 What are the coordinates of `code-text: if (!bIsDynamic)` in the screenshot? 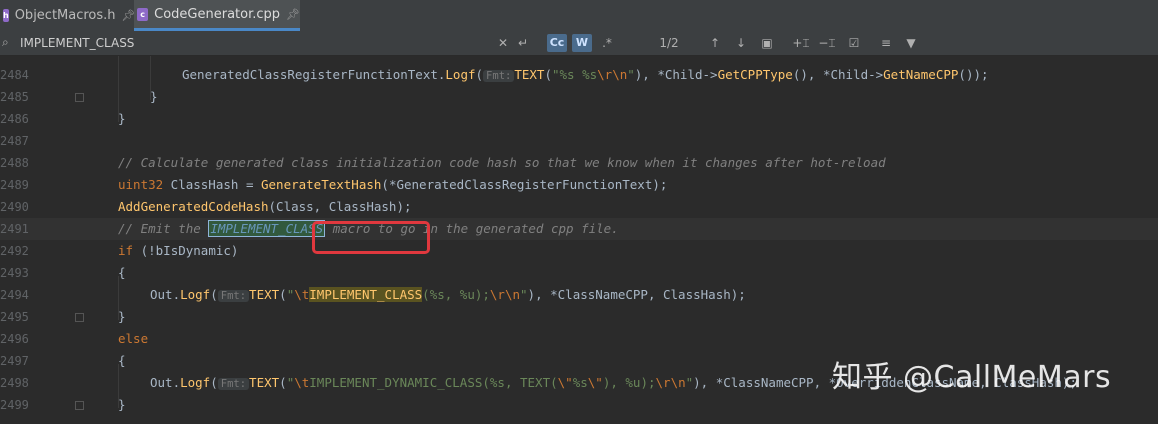 It's located at (178, 250).